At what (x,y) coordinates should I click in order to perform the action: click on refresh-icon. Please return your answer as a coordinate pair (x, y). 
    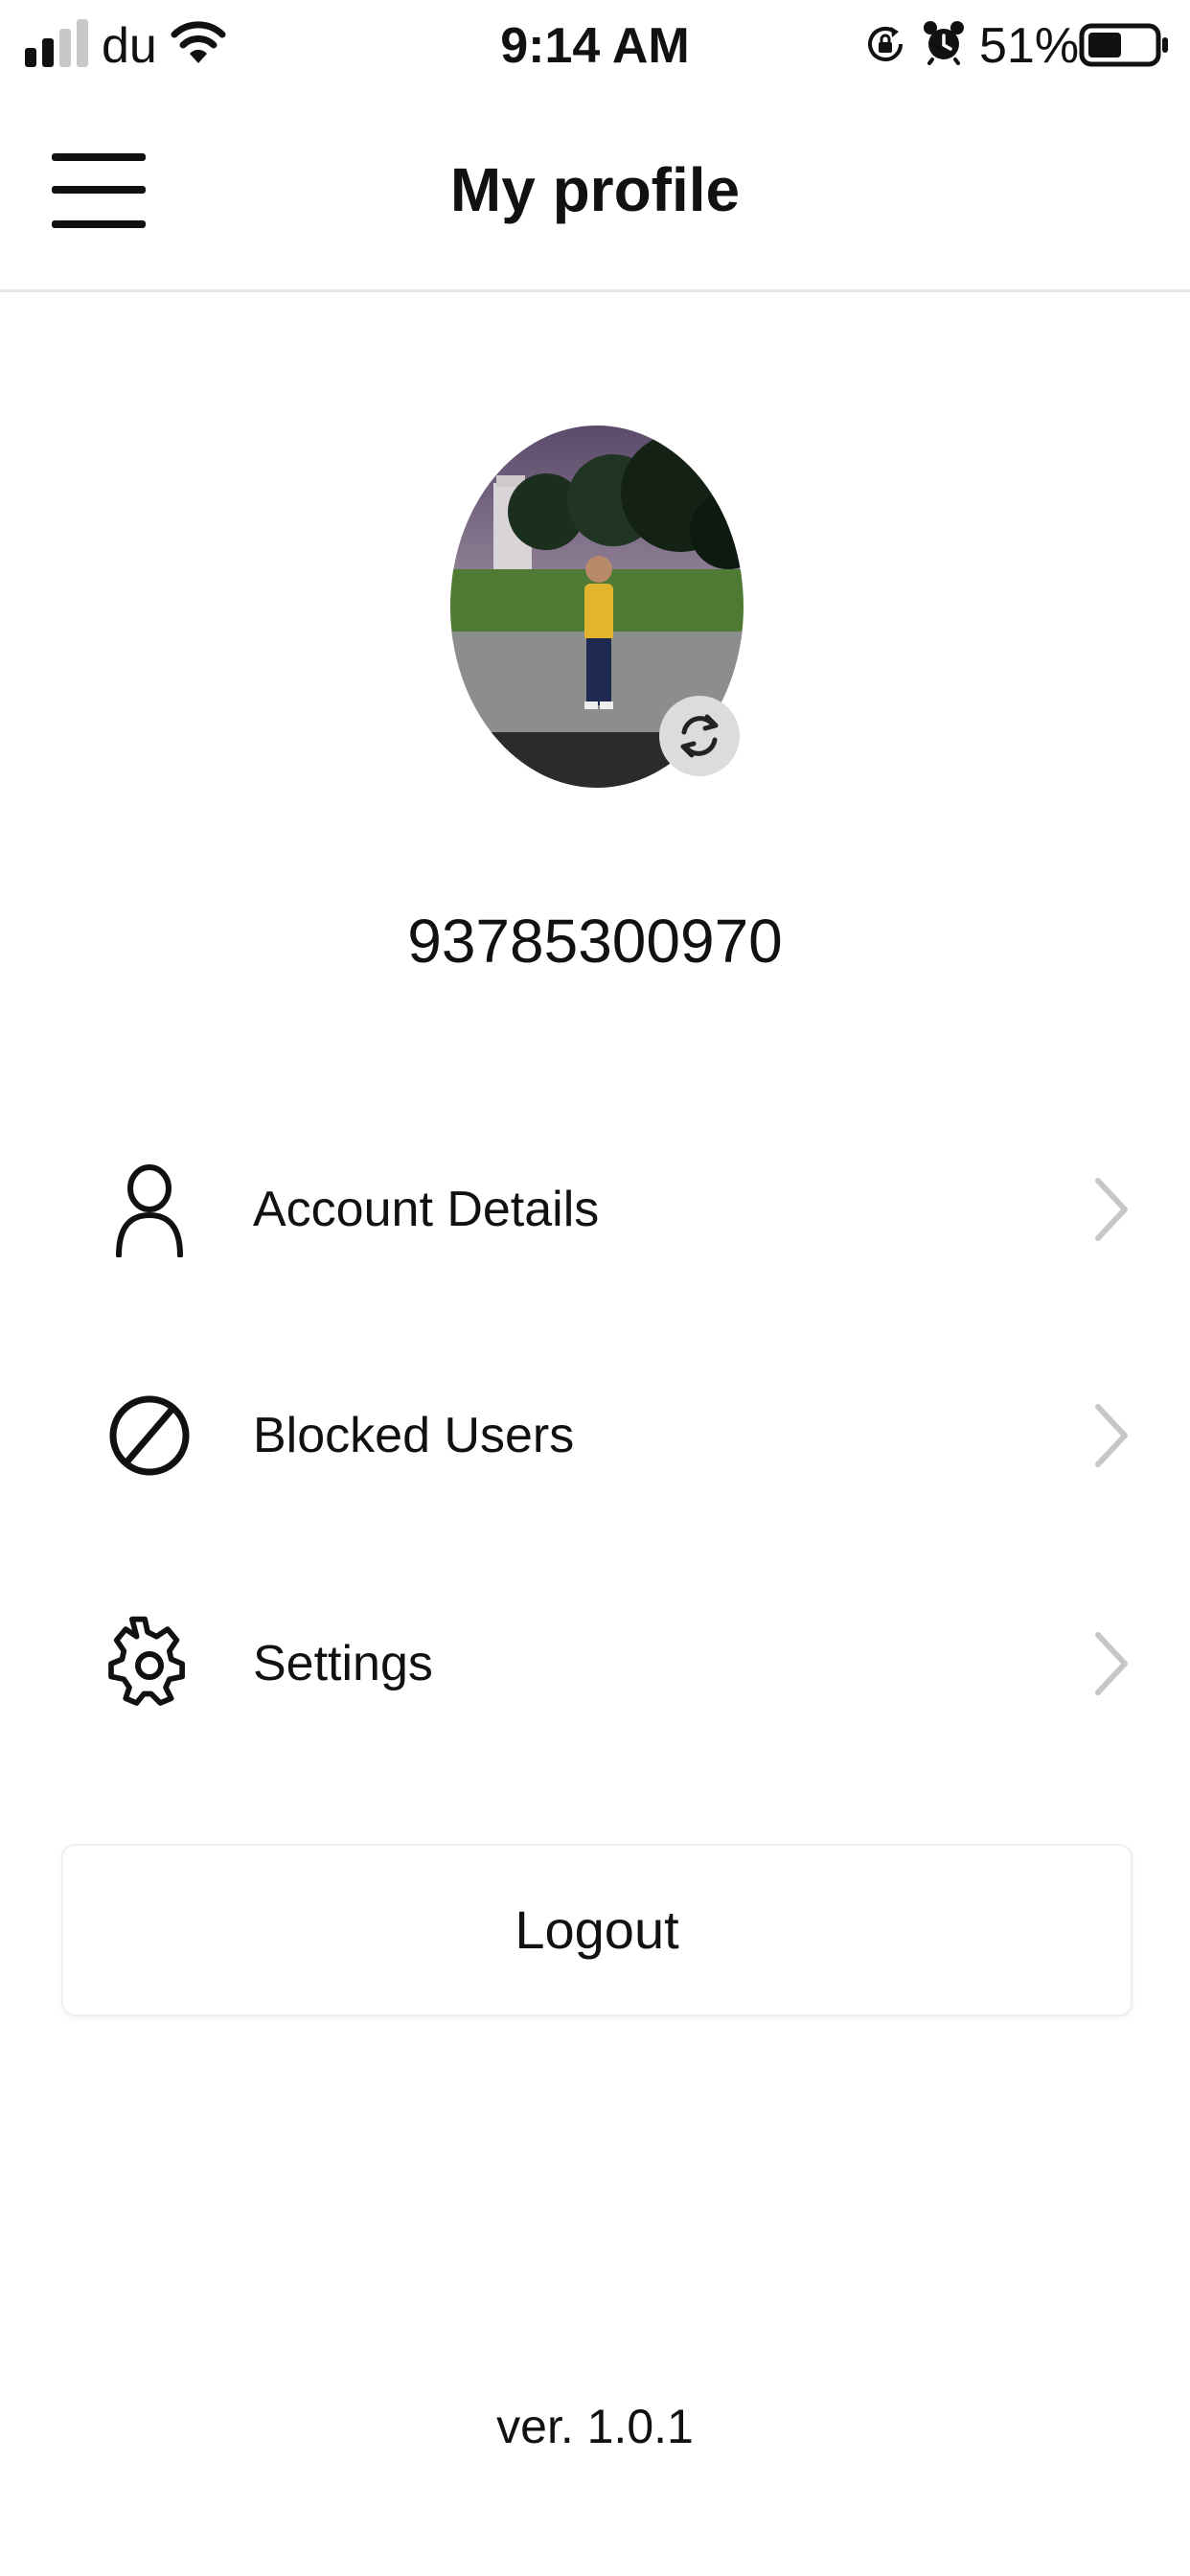
    Looking at the image, I should click on (700, 736).